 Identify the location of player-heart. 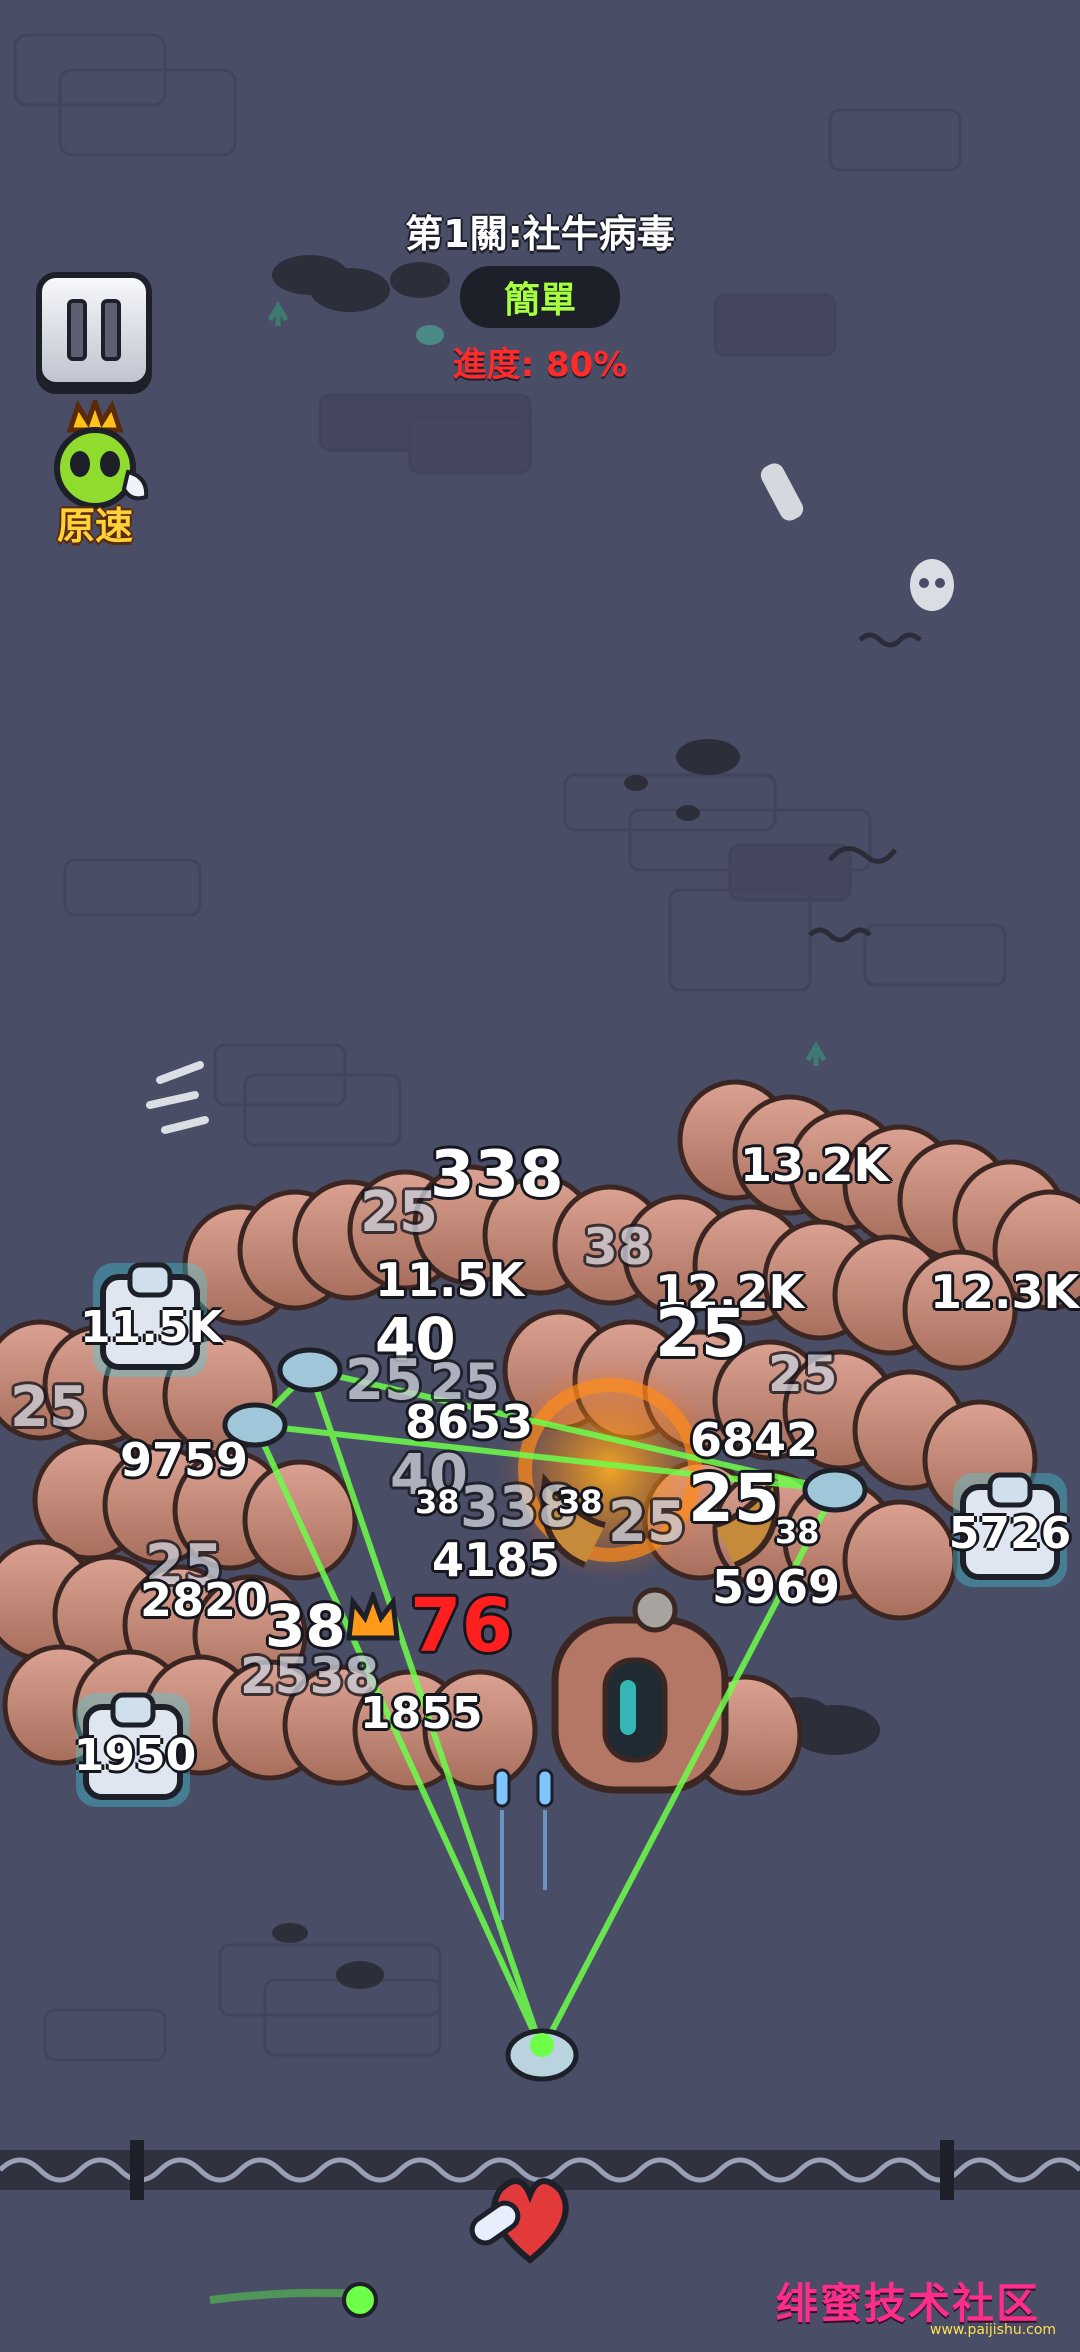
(519, 2221).